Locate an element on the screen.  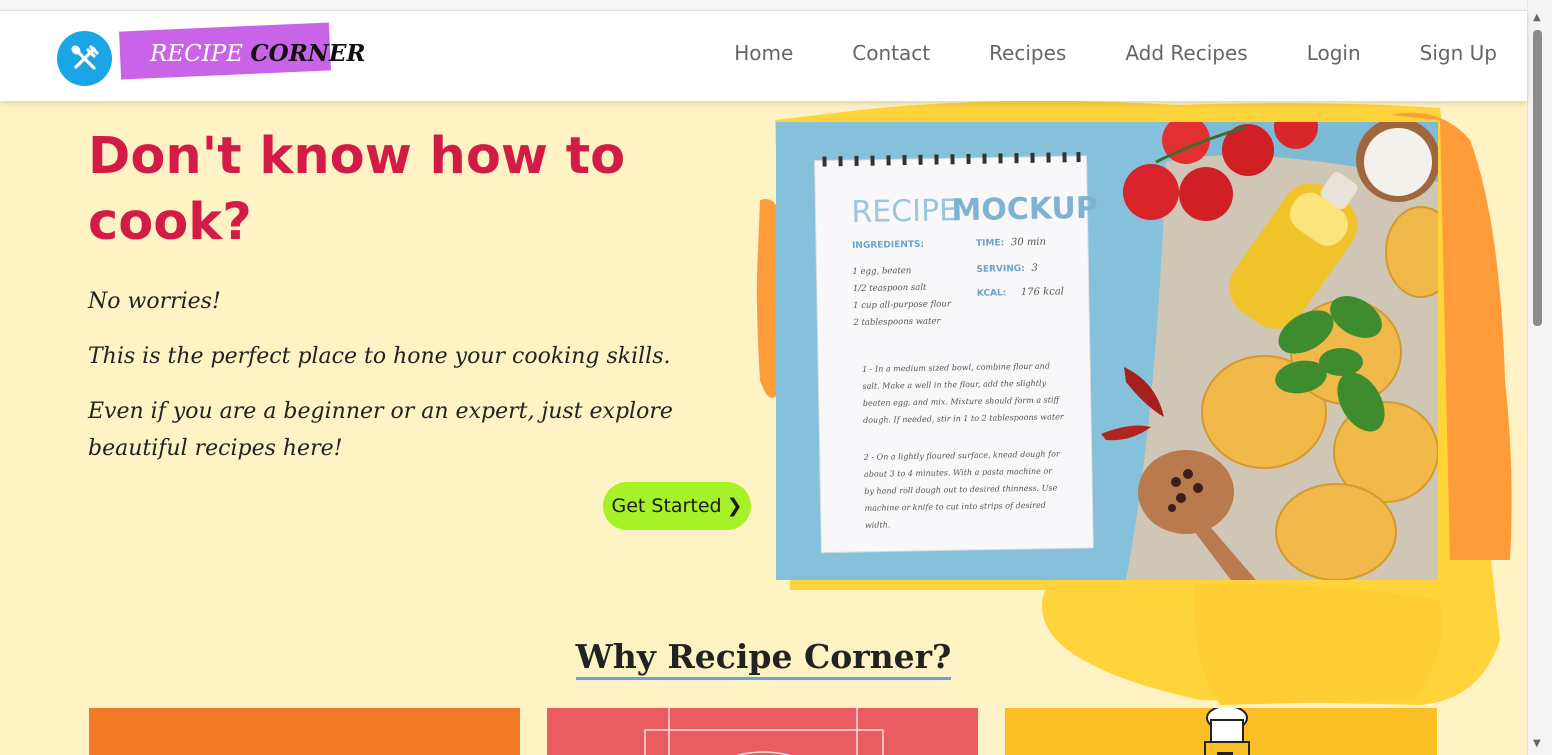
time-value: 30 min is located at coordinates (1028, 243).